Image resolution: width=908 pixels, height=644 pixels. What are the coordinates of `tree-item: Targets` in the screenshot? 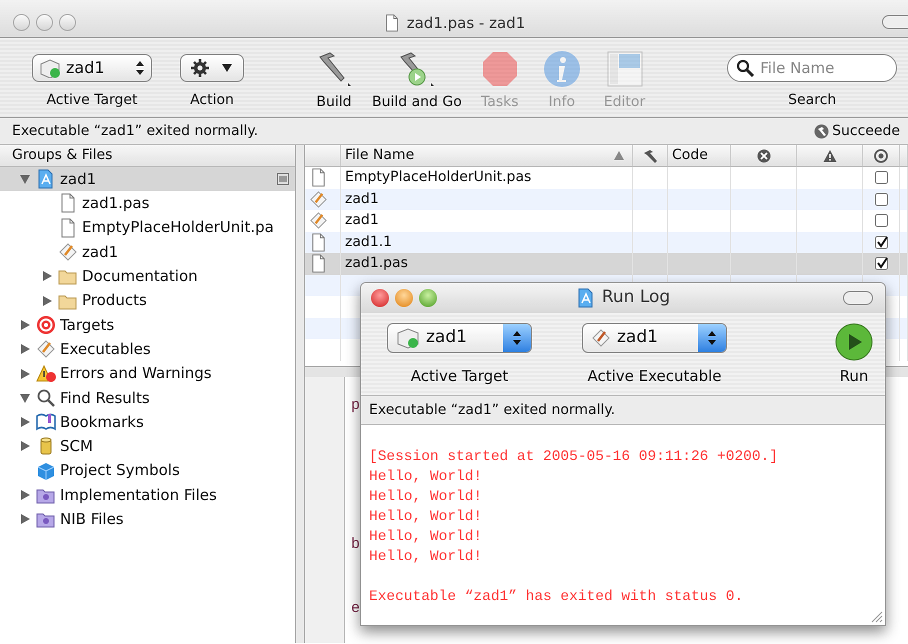 It's located at (147, 325).